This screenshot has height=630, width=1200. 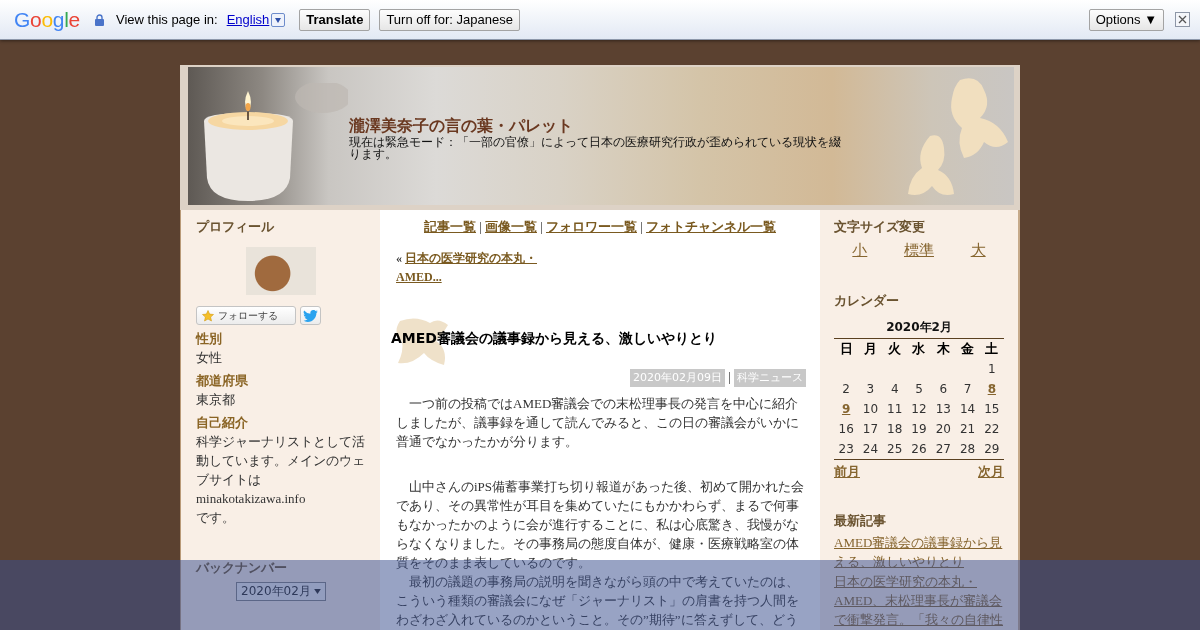 I want to click on blog-description: 現在は緊急モード：「一部の官僚」によって日本の医療研究行政が歪められている現状を綴ります。, so click(x=595, y=148).